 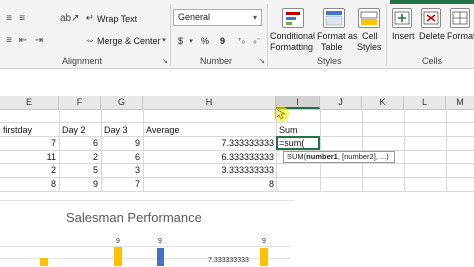 What do you see at coordinates (208, 157) in the screenshot?
I see `table-cell: 6.333333333` at bounding box center [208, 157].